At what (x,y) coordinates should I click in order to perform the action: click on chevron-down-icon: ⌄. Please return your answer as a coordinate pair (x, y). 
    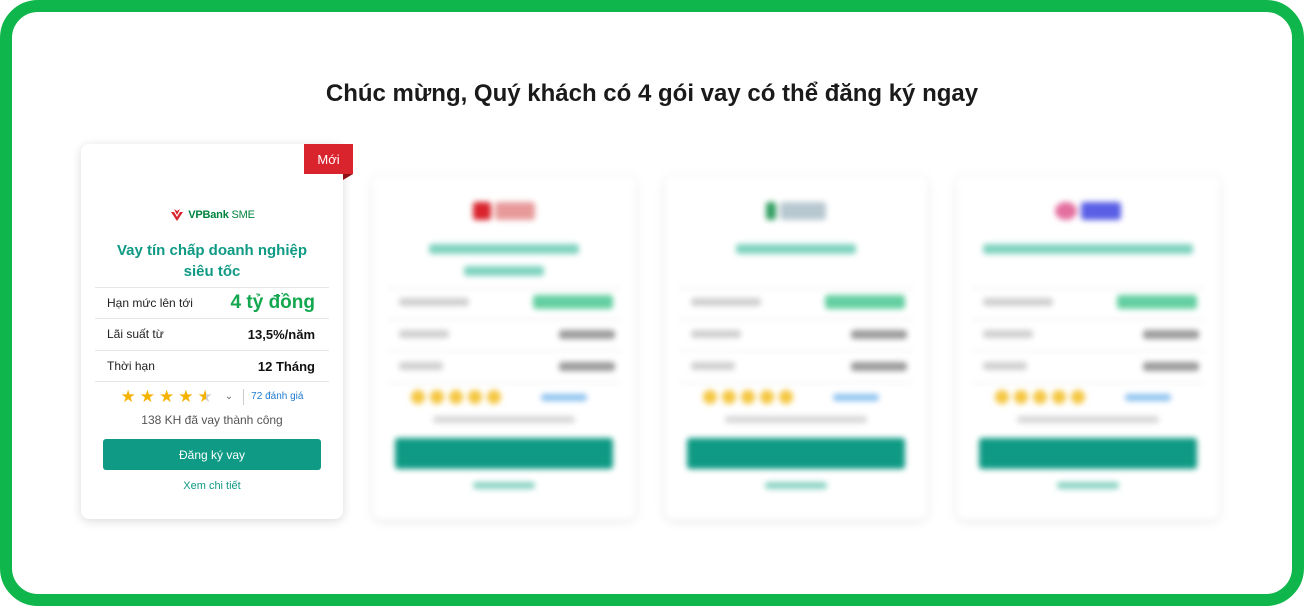
    Looking at the image, I should click on (229, 396).